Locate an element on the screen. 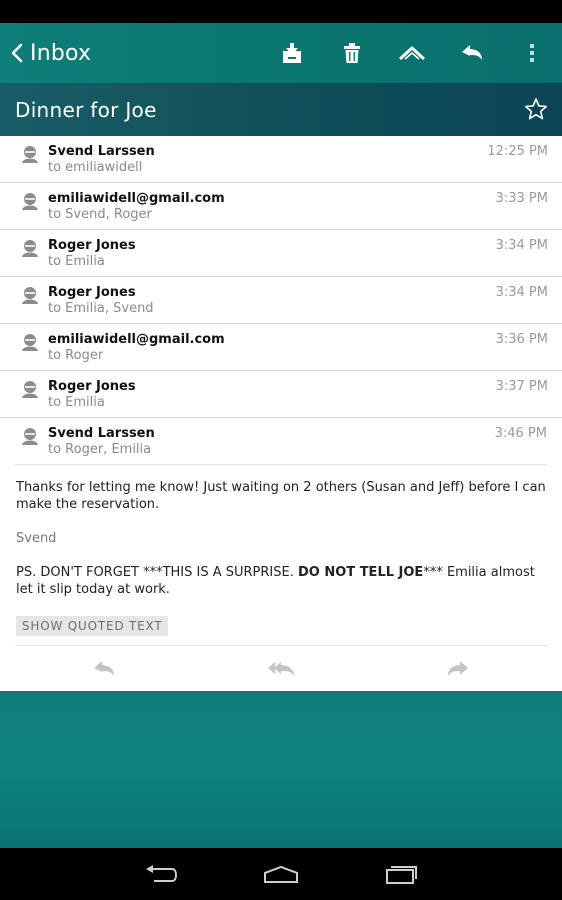  reply-bar is located at coordinates (281, 668).